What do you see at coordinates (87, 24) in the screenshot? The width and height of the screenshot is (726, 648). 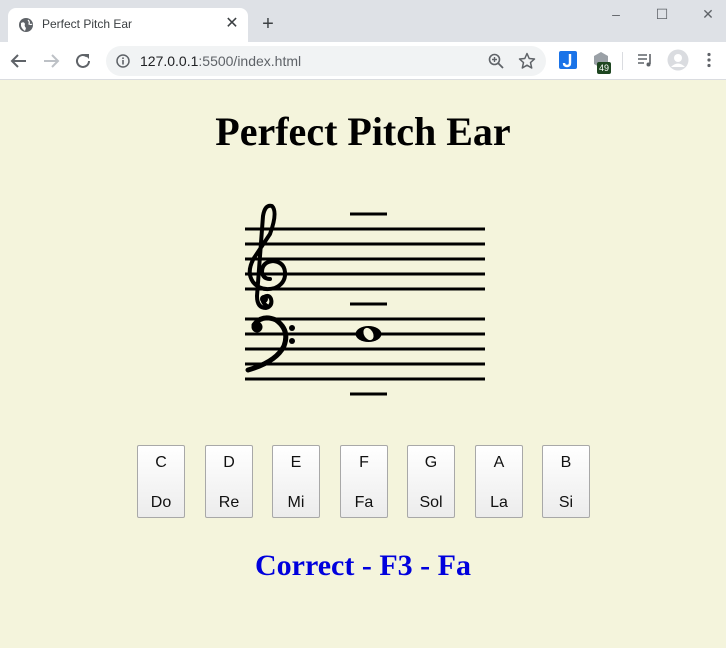 I see `tab-title: Perfect Pitch Ear` at bounding box center [87, 24].